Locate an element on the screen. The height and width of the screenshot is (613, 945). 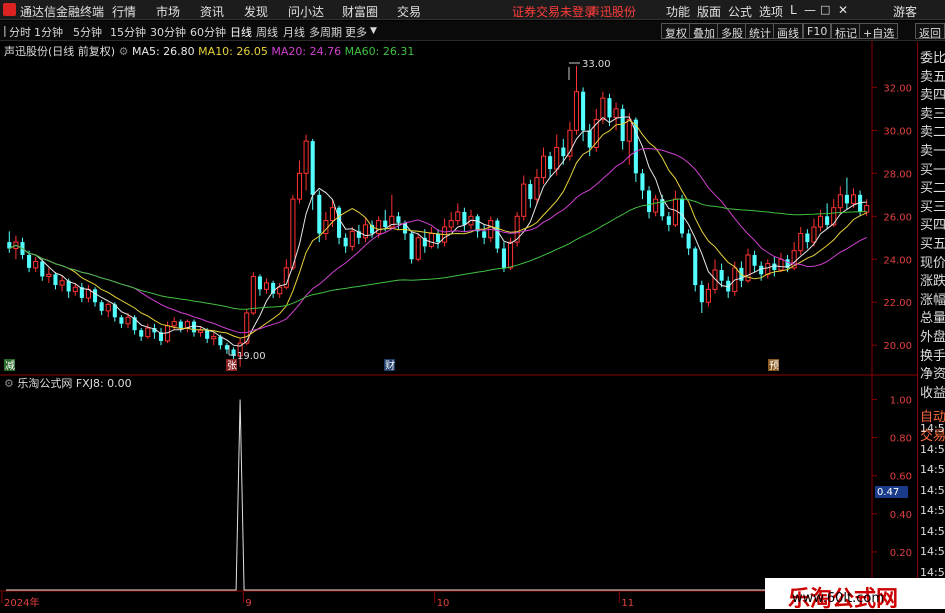
event-tag-cai-label: 财 is located at coordinates (390, 365).